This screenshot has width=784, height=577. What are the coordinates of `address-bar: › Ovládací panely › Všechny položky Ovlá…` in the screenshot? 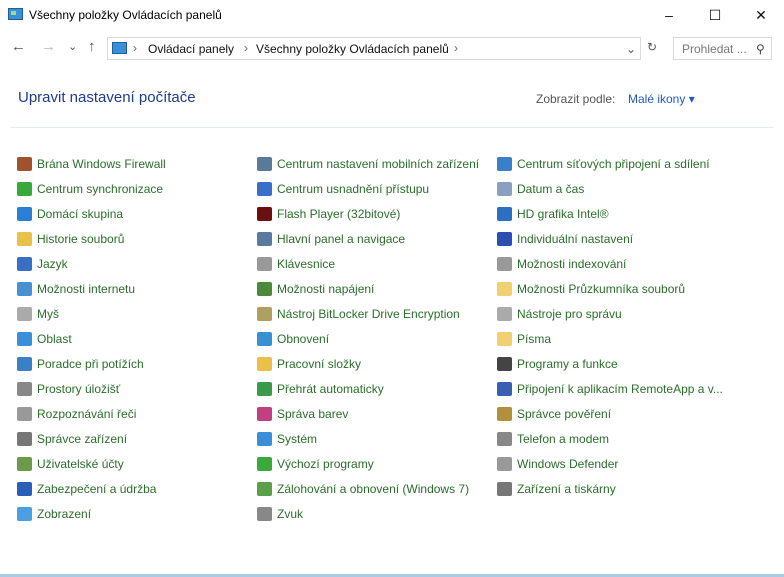 It's located at (374, 48).